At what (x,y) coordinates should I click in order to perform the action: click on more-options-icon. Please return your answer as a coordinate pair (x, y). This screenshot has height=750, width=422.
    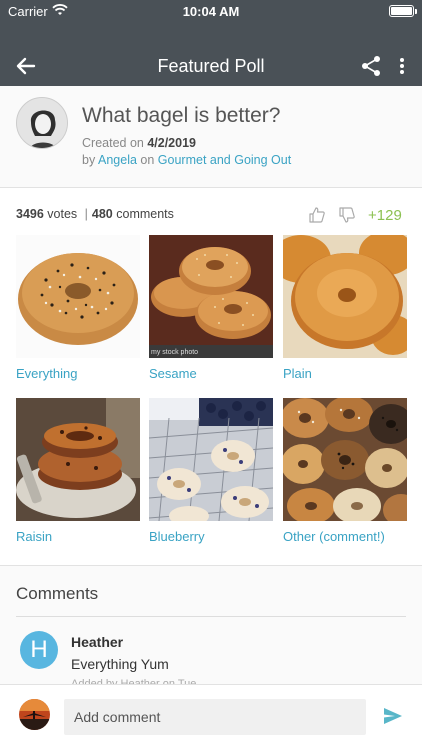
    Looking at the image, I should click on (402, 66).